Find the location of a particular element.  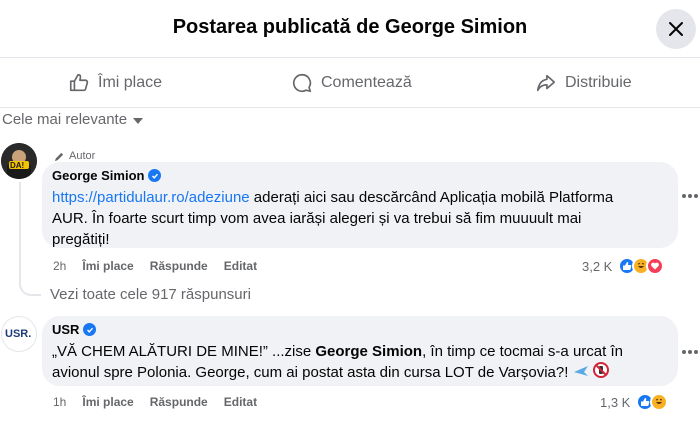

avatar-george-simion: DA! is located at coordinates (19, 161).